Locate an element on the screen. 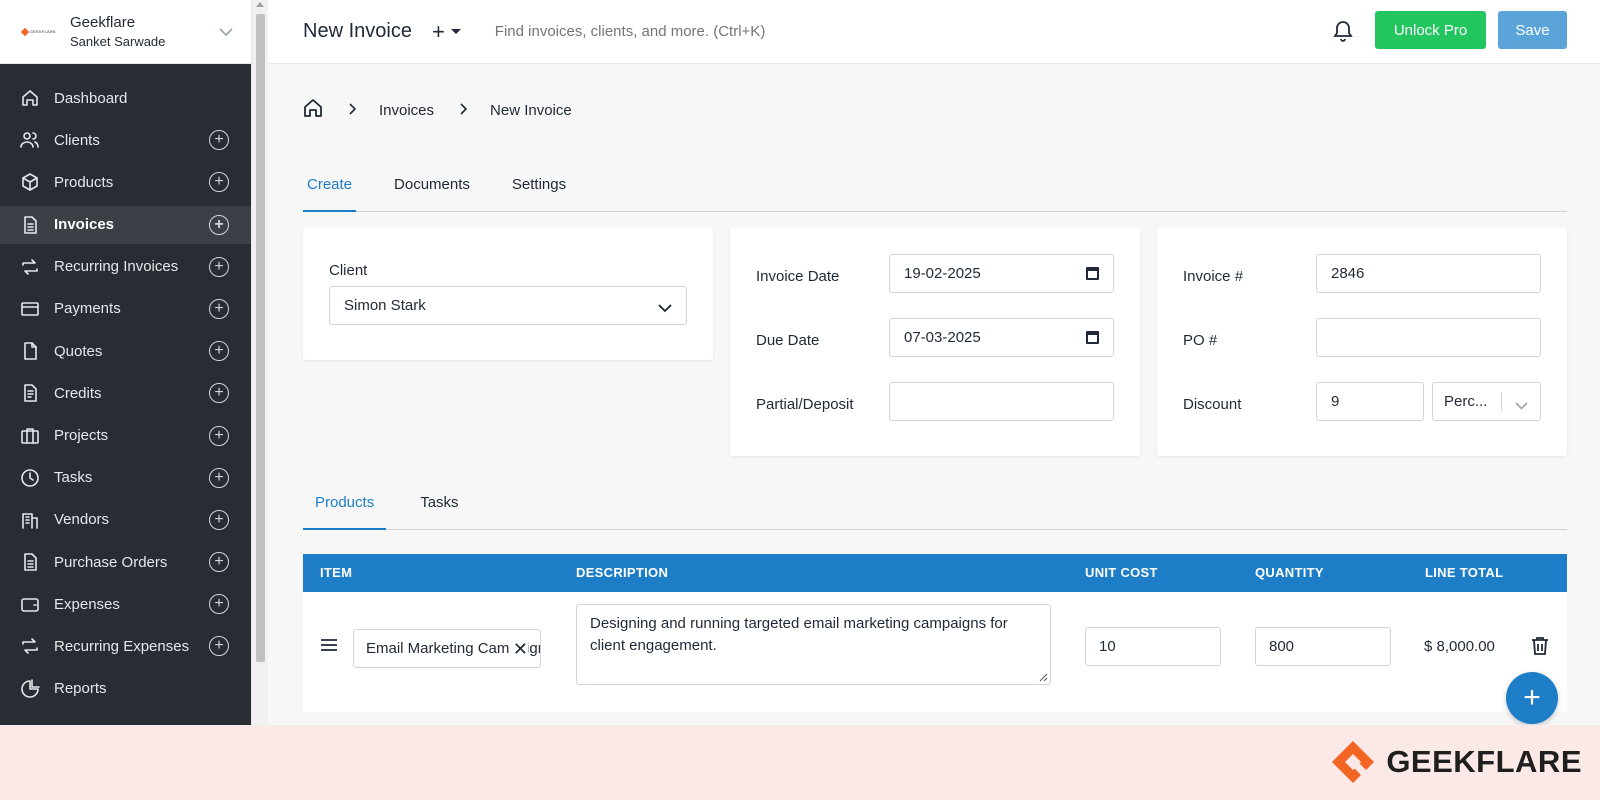 The height and width of the screenshot is (800, 1600). file-text-icon is located at coordinates (30, 393).